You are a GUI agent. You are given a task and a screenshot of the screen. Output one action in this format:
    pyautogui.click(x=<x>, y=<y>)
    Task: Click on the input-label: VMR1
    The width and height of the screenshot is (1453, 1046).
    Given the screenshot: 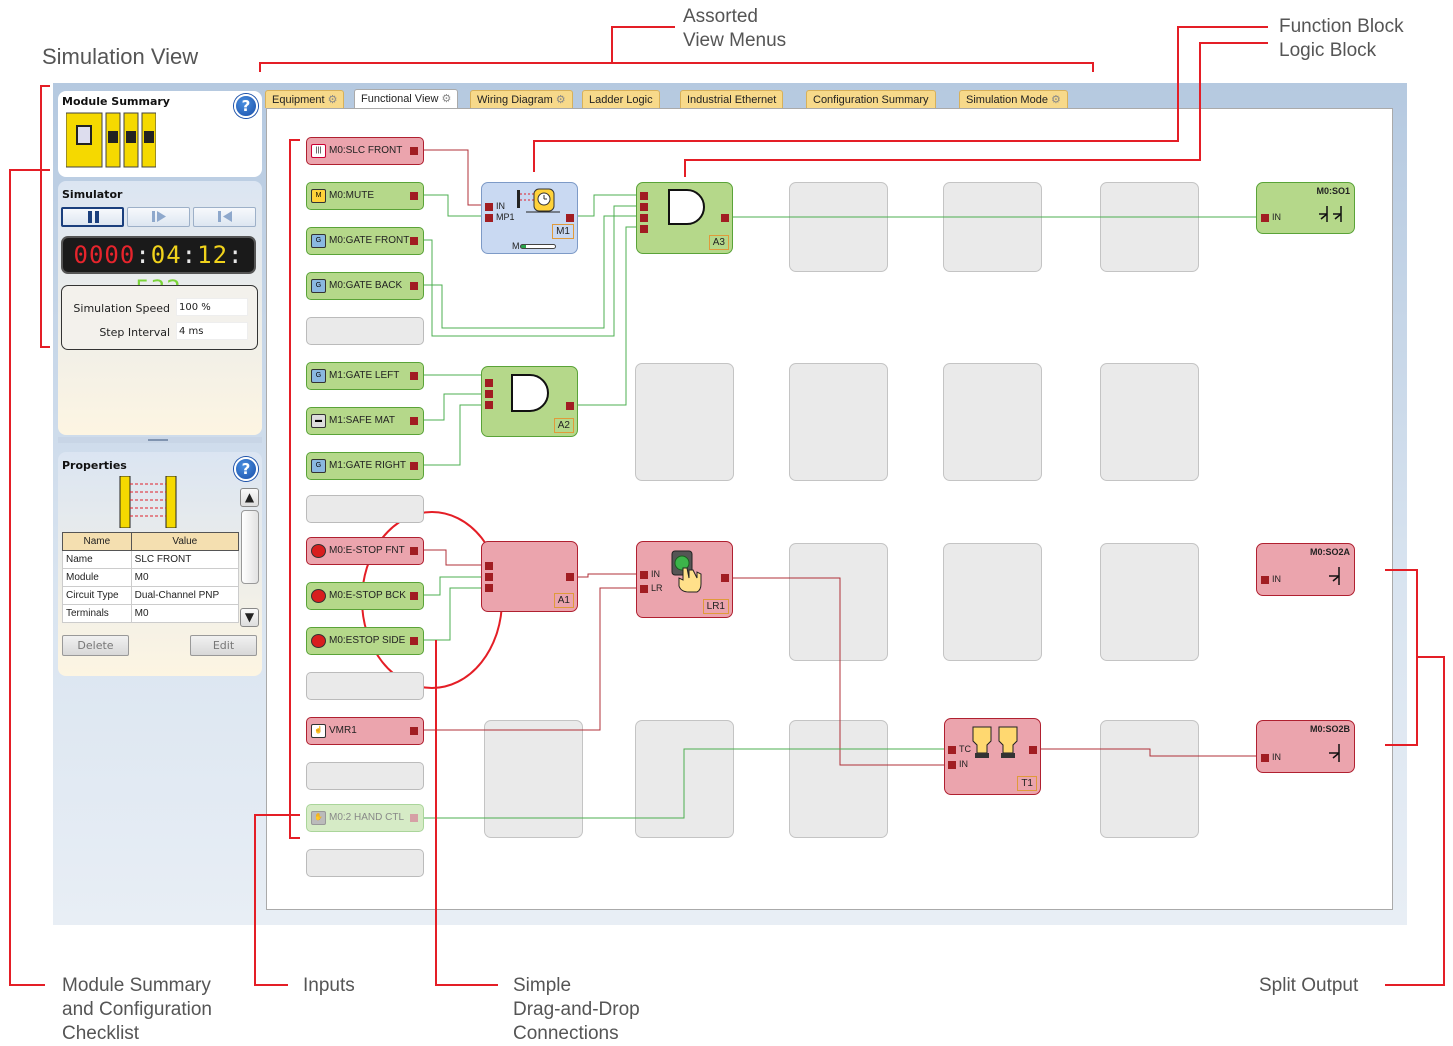 What is the action you would take?
    pyautogui.click(x=343, y=730)
    